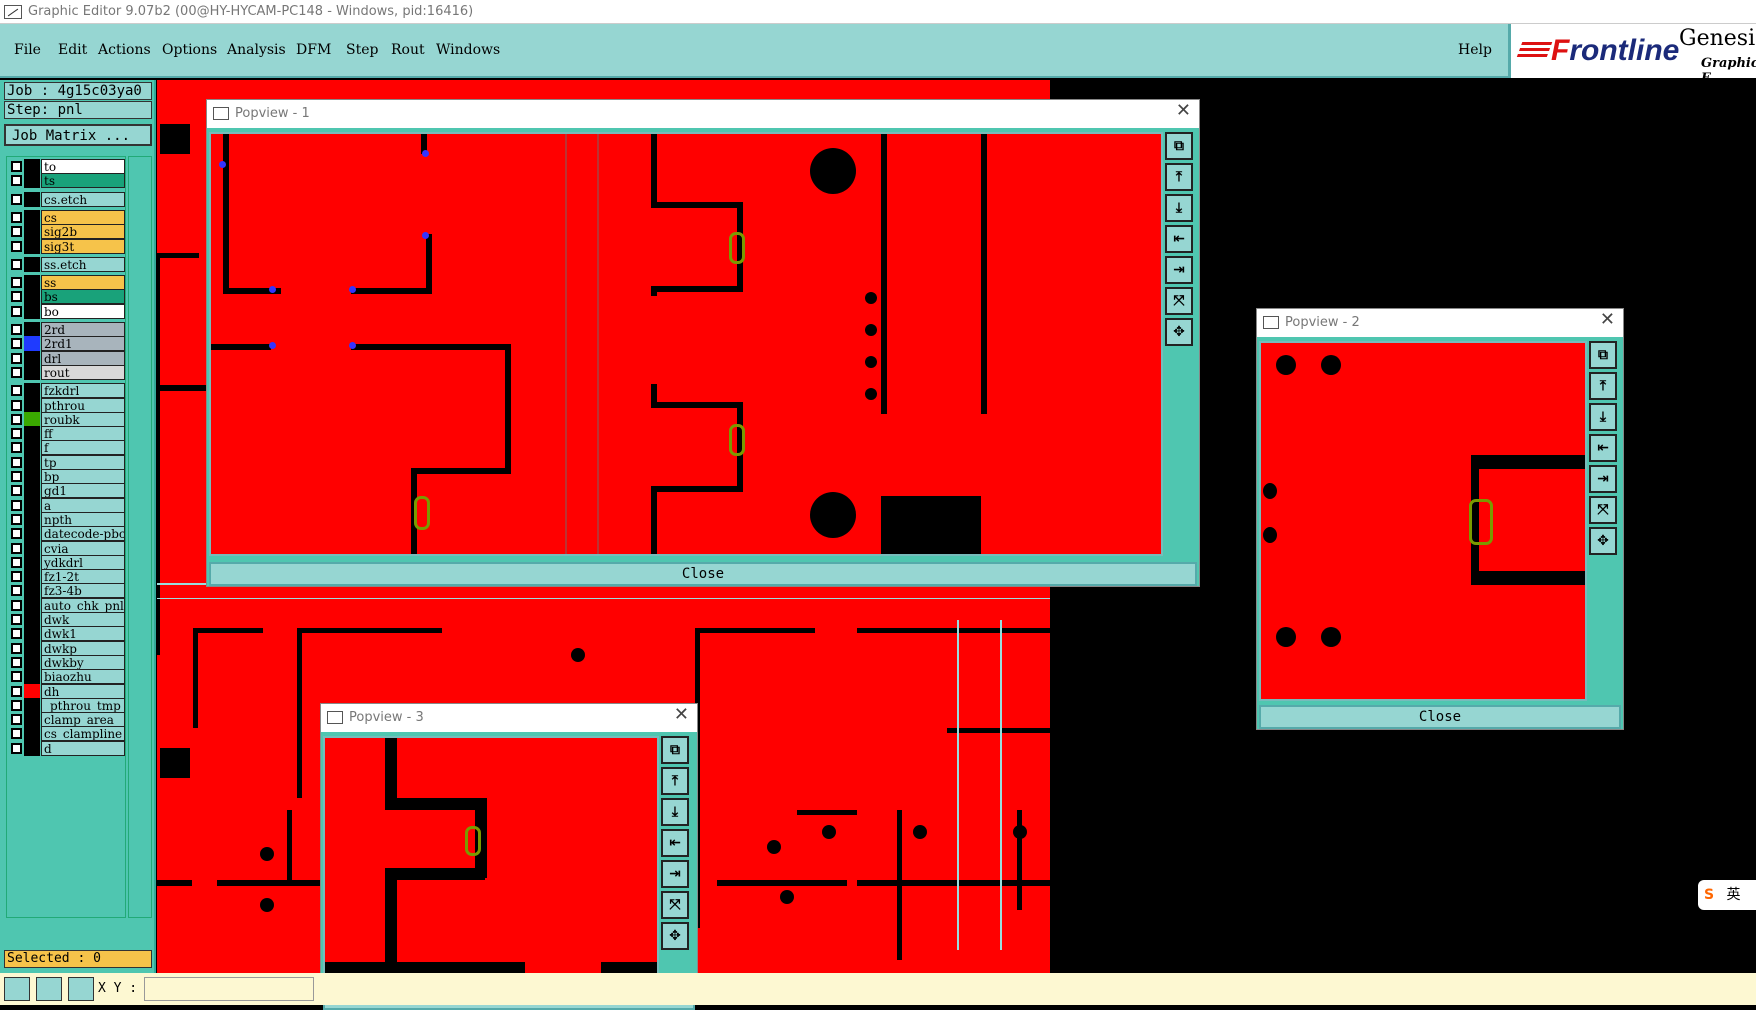 The height and width of the screenshot is (1010, 1756). What do you see at coordinates (83, 491) in the screenshot?
I see `layer-name: gd1` at bounding box center [83, 491].